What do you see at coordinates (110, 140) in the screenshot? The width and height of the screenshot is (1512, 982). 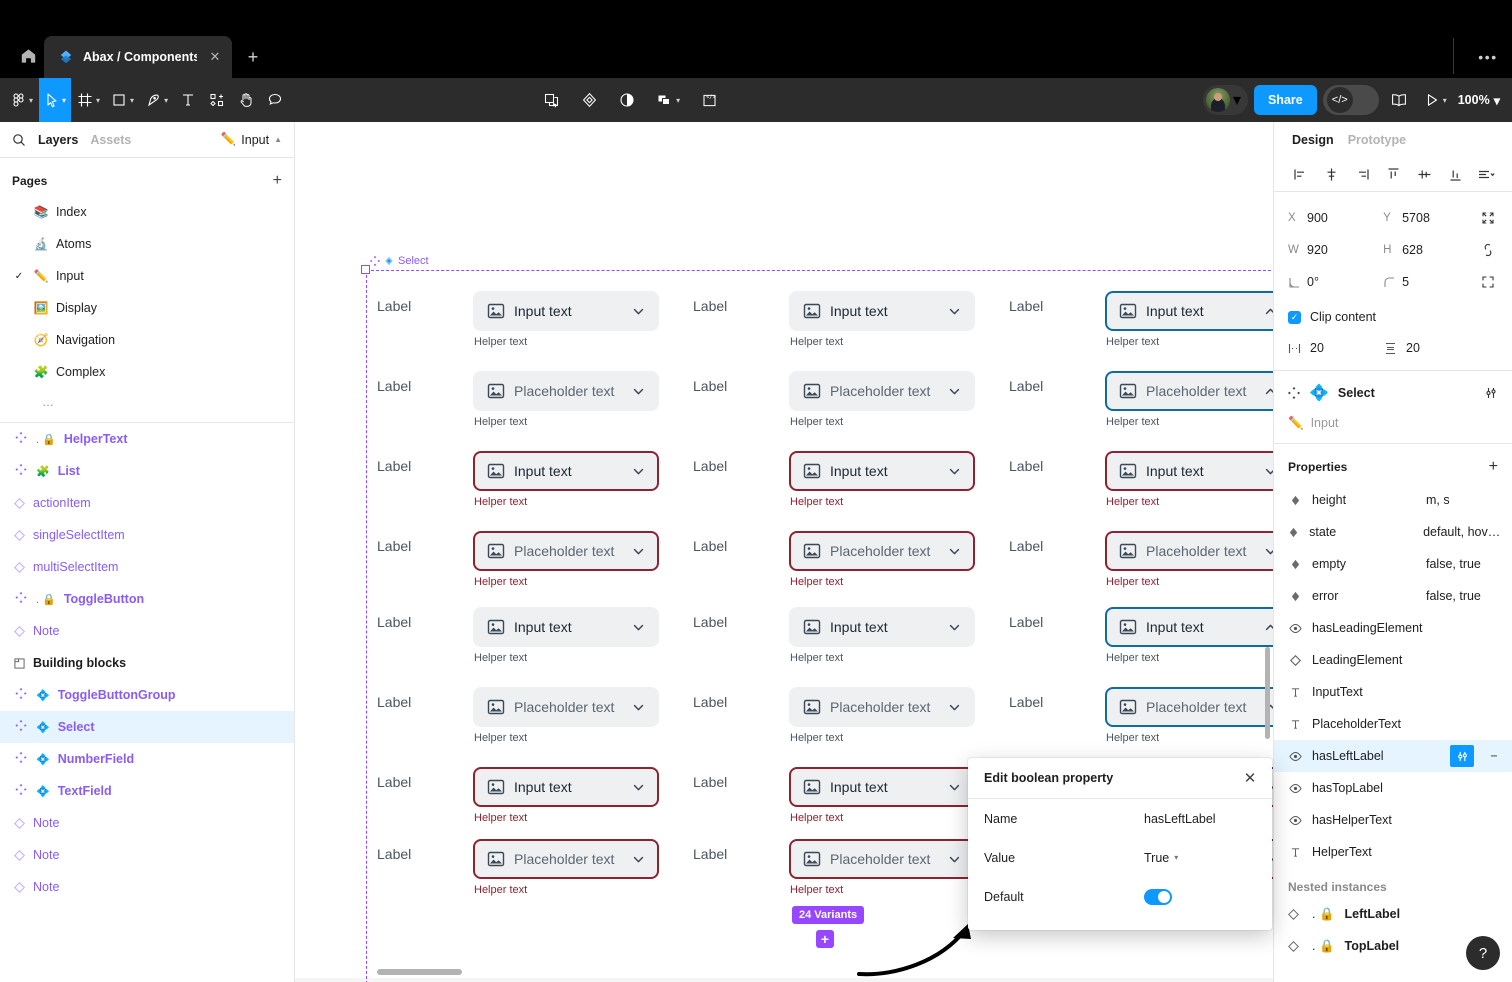 I see `tab-assets: Assets` at bounding box center [110, 140].